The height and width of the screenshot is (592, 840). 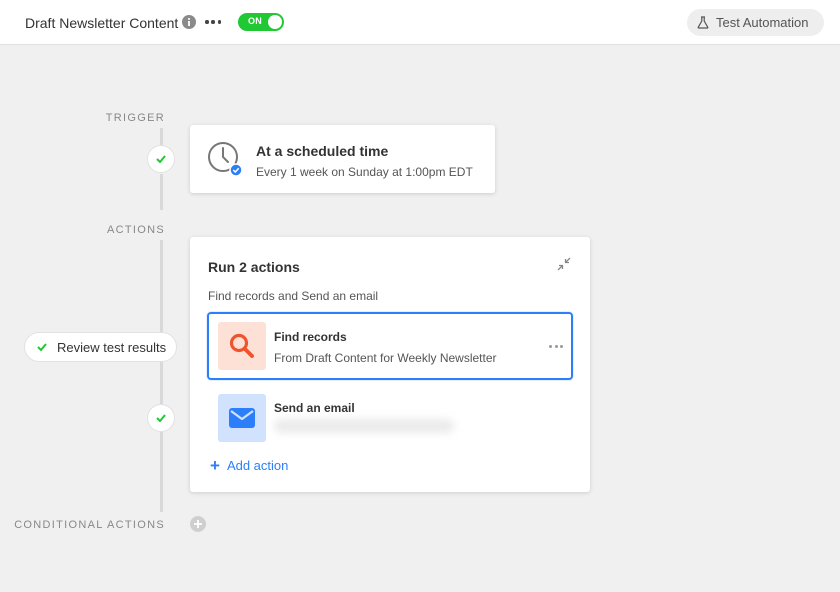 What do you see at coordinates (314, 408) in the screenshot?
I see `send-email-title: Send an email` at bounding box center [314, 408].